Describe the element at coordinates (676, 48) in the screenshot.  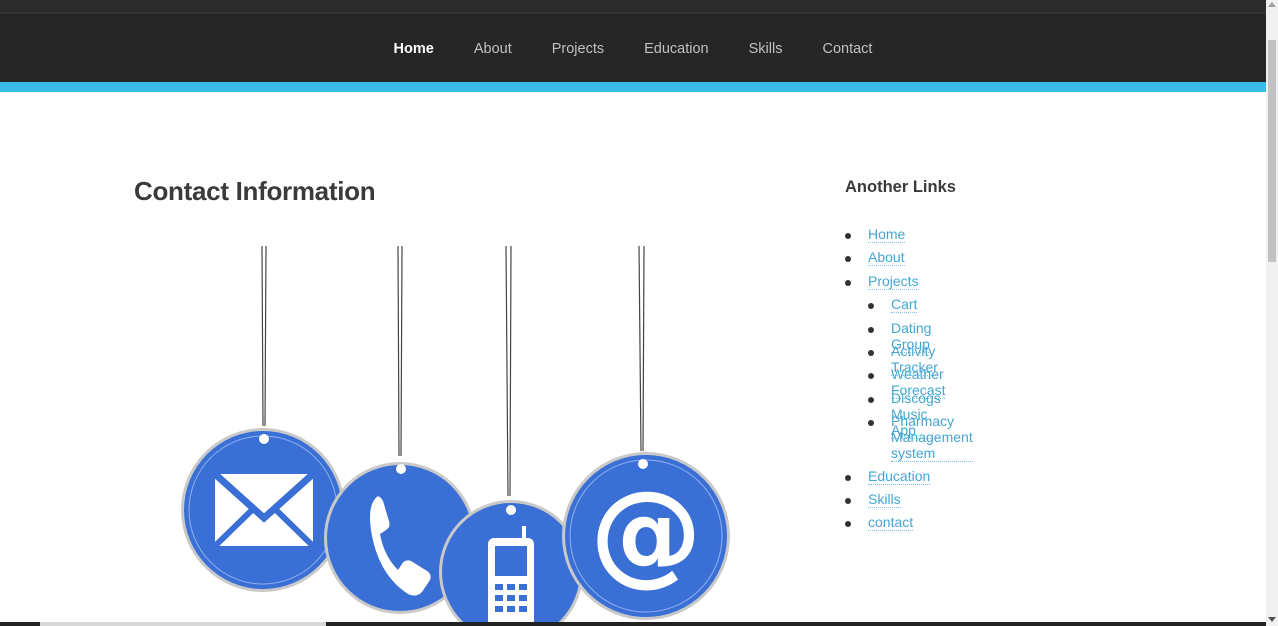
I see `nav-item-education: Education` at that location.